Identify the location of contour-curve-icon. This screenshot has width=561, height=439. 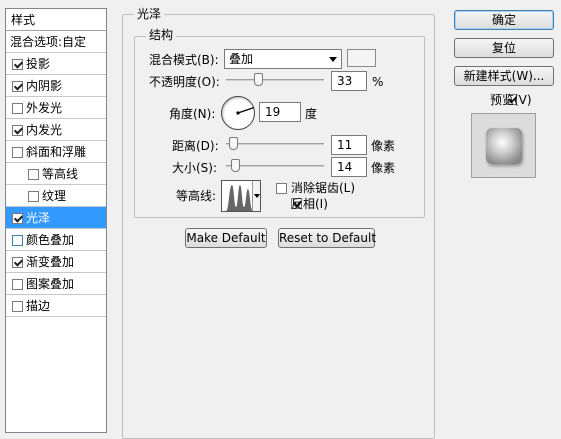
(238, 198).